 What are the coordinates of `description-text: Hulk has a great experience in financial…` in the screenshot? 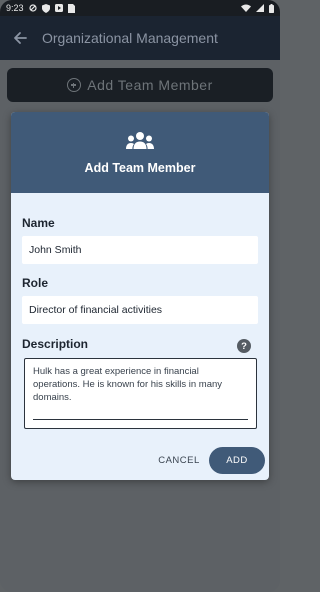 It's located at (128, 384).